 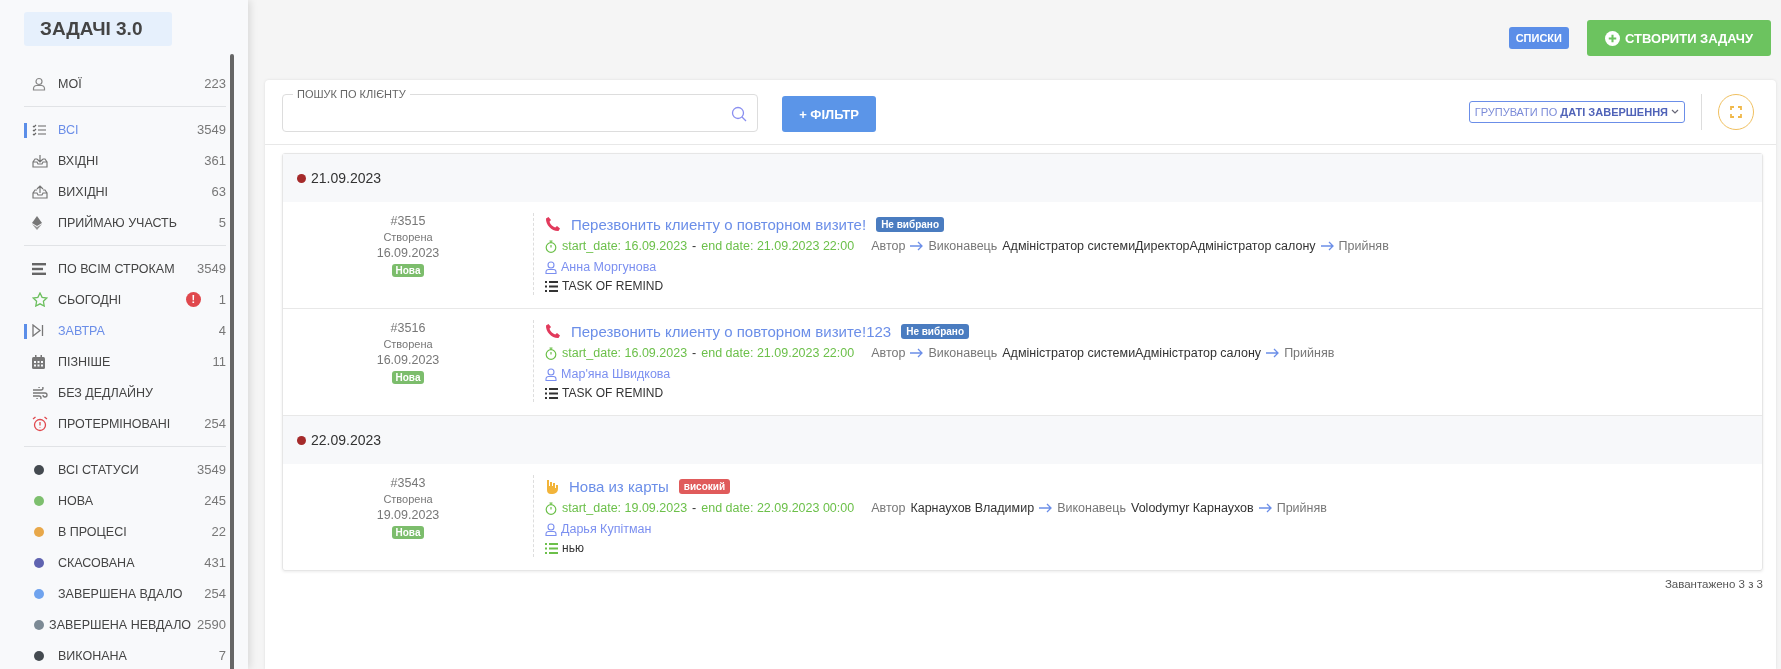 I want to click on sidebar-item: СКАСОВАНА 431, so click(x=125, y=562).